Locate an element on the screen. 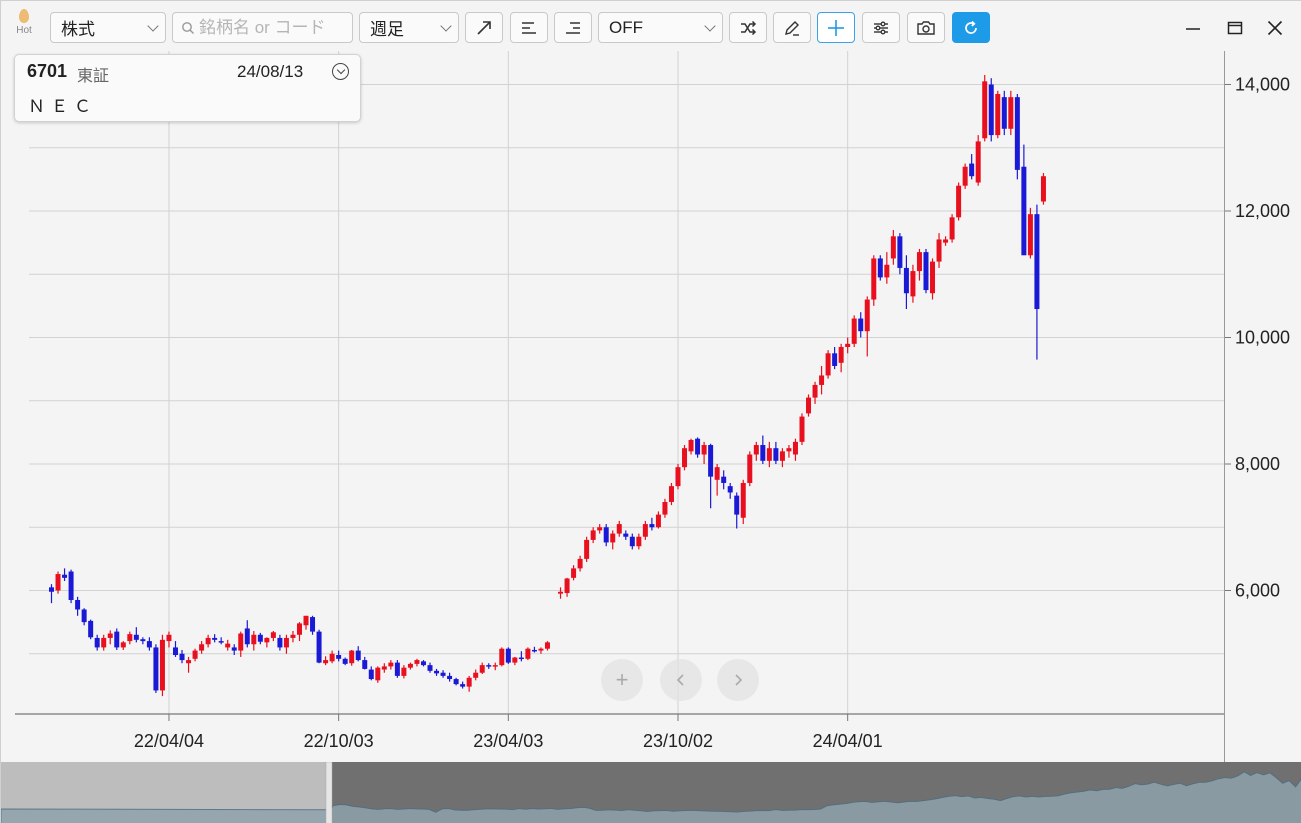 The image size is (1301, 823). draw-button is located at coordinates (792, 27).